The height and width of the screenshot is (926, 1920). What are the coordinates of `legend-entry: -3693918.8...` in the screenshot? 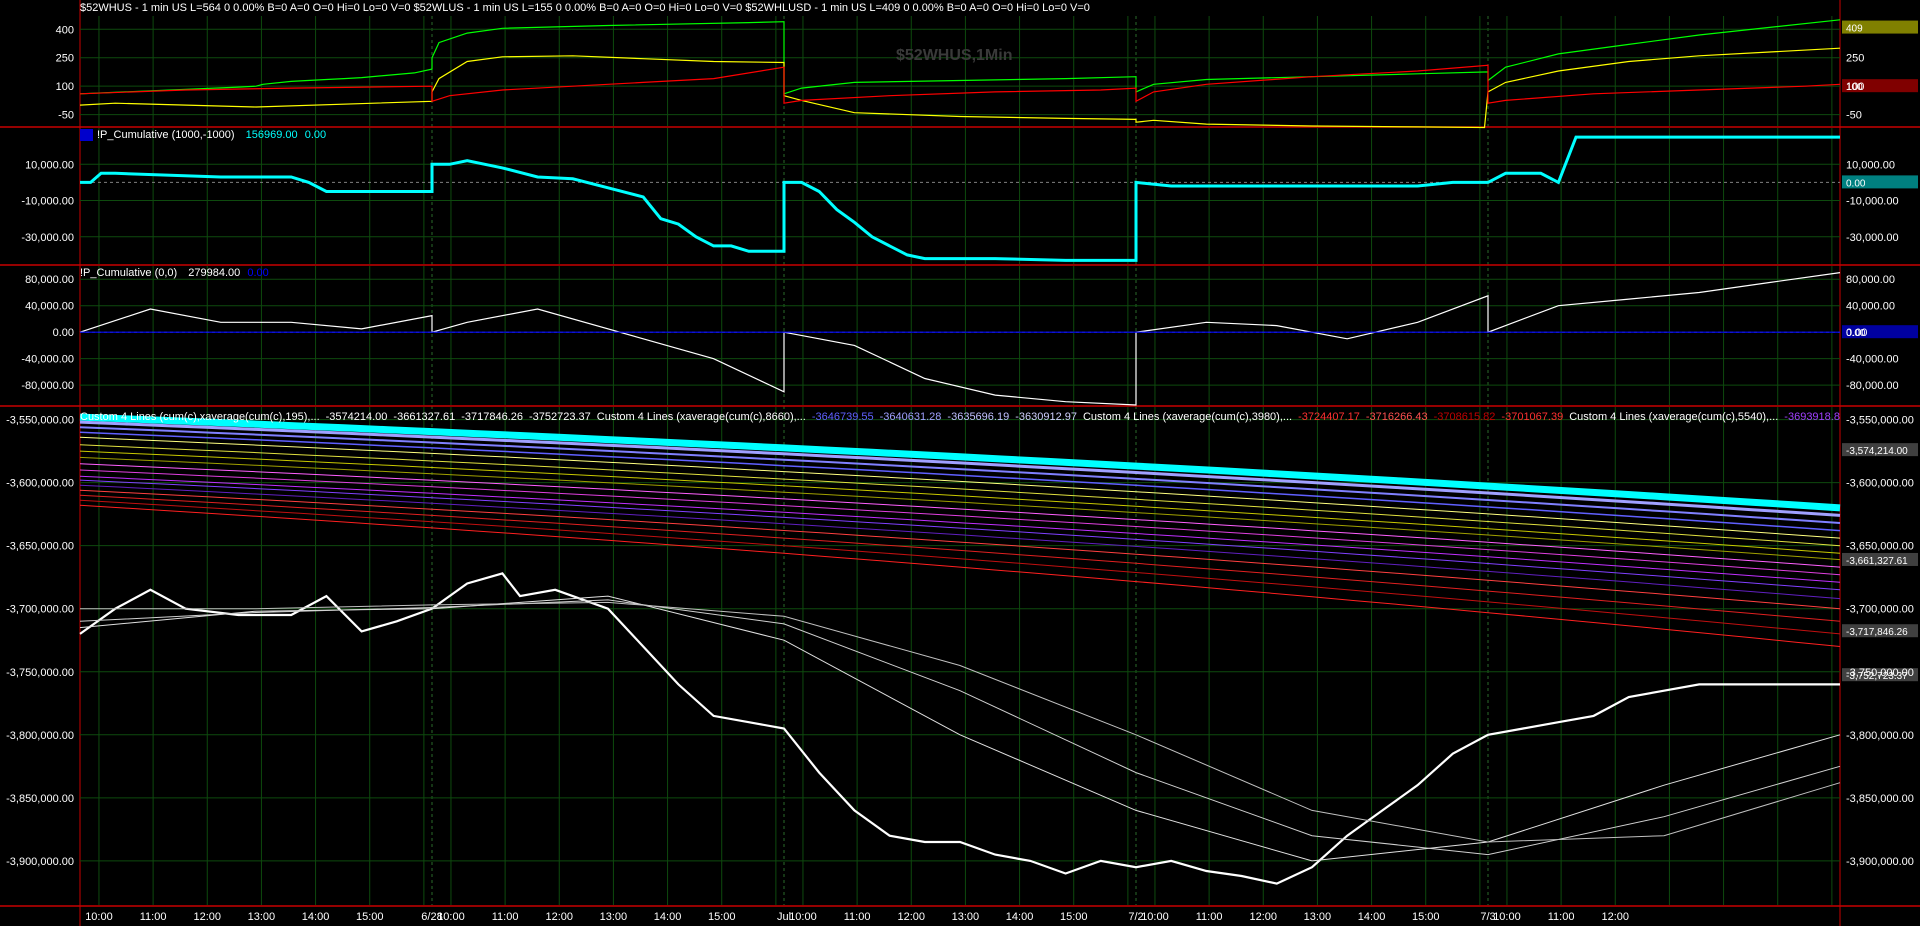 It's located at (1812, 417).